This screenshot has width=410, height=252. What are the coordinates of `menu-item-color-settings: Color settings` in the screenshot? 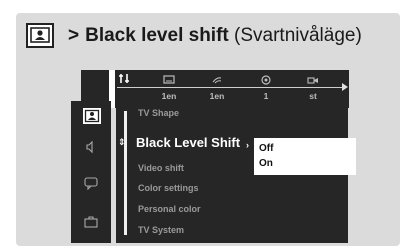 It's located at (168, 188).